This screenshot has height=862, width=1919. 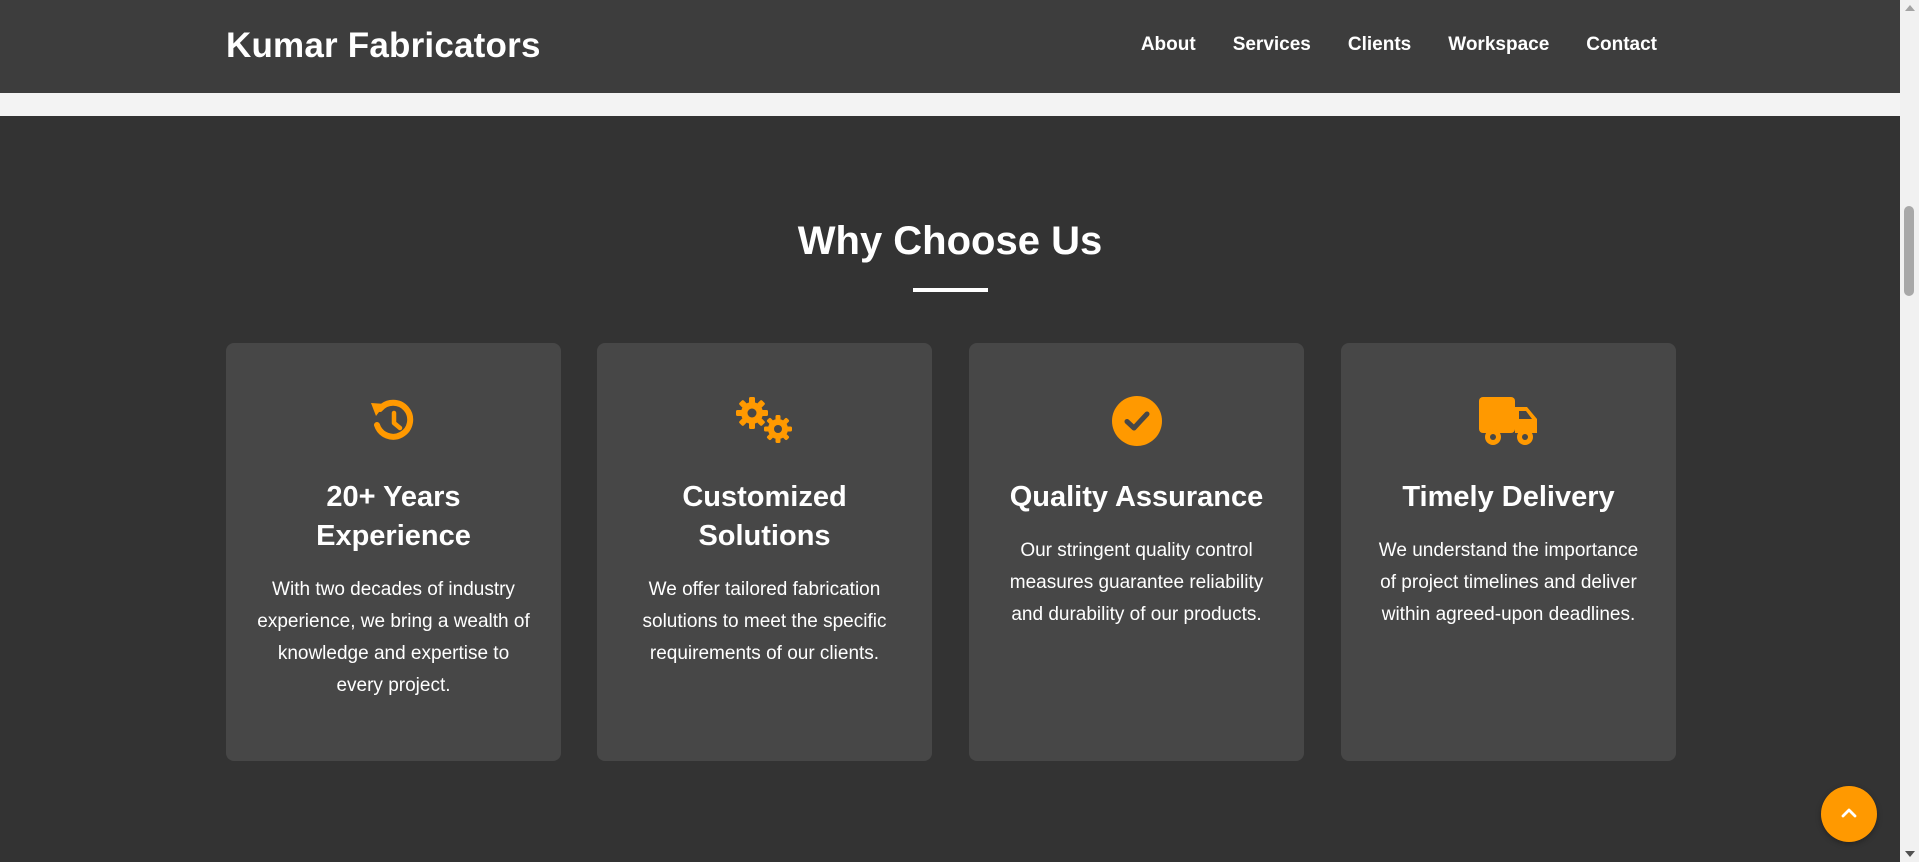 What do you see at coordinates (1508, 497) in the screenshot?
I see `feature-title: Timely Delivery` at bounding box center [1508, 497].